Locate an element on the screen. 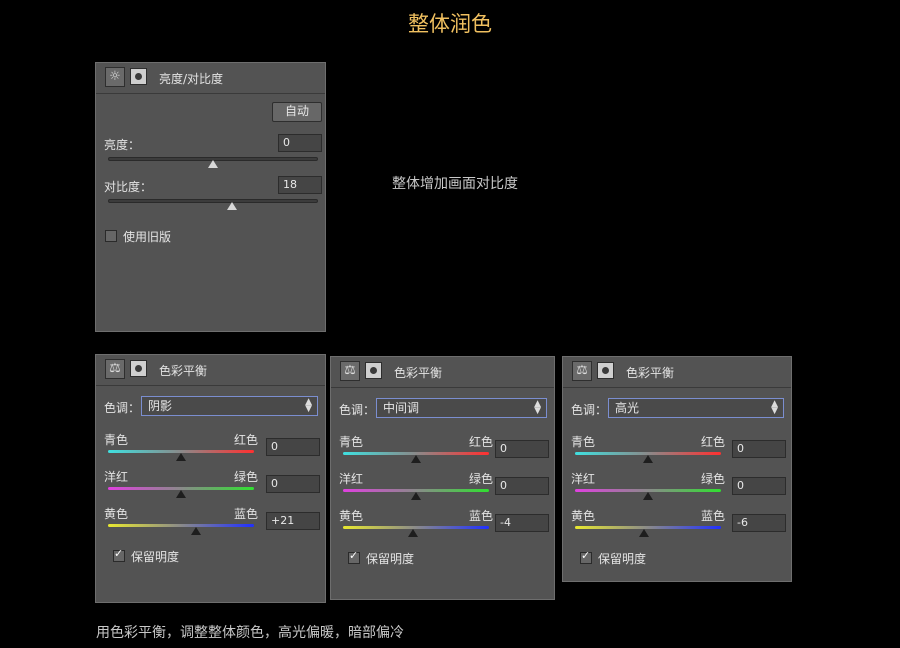 The width and height of the screenshot is (900, 648). panel-header: ☼ 亮度/对比度 is located at coordinates (210, 78).